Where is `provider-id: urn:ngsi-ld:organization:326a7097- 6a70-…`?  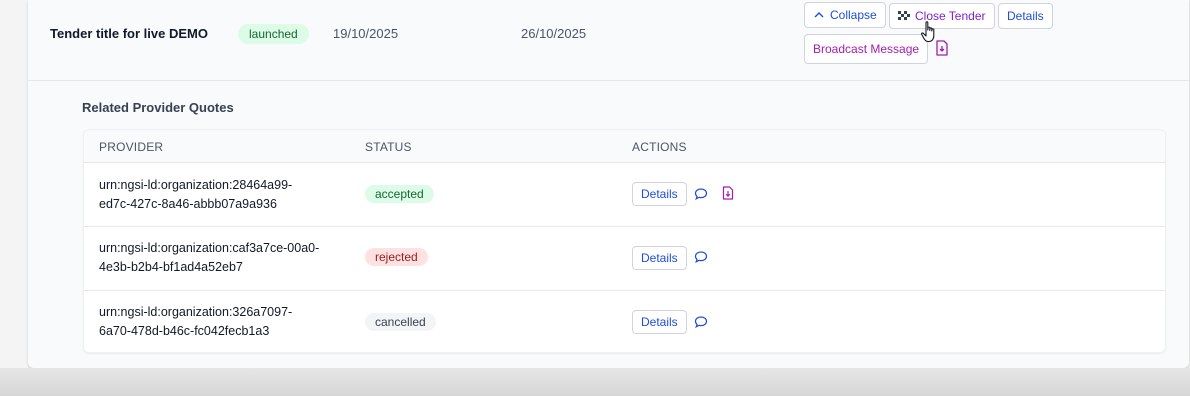
provider-id: urn:ngsi-ld:organization:326a7097- 6a70-… is located at coordinates (231, 322).